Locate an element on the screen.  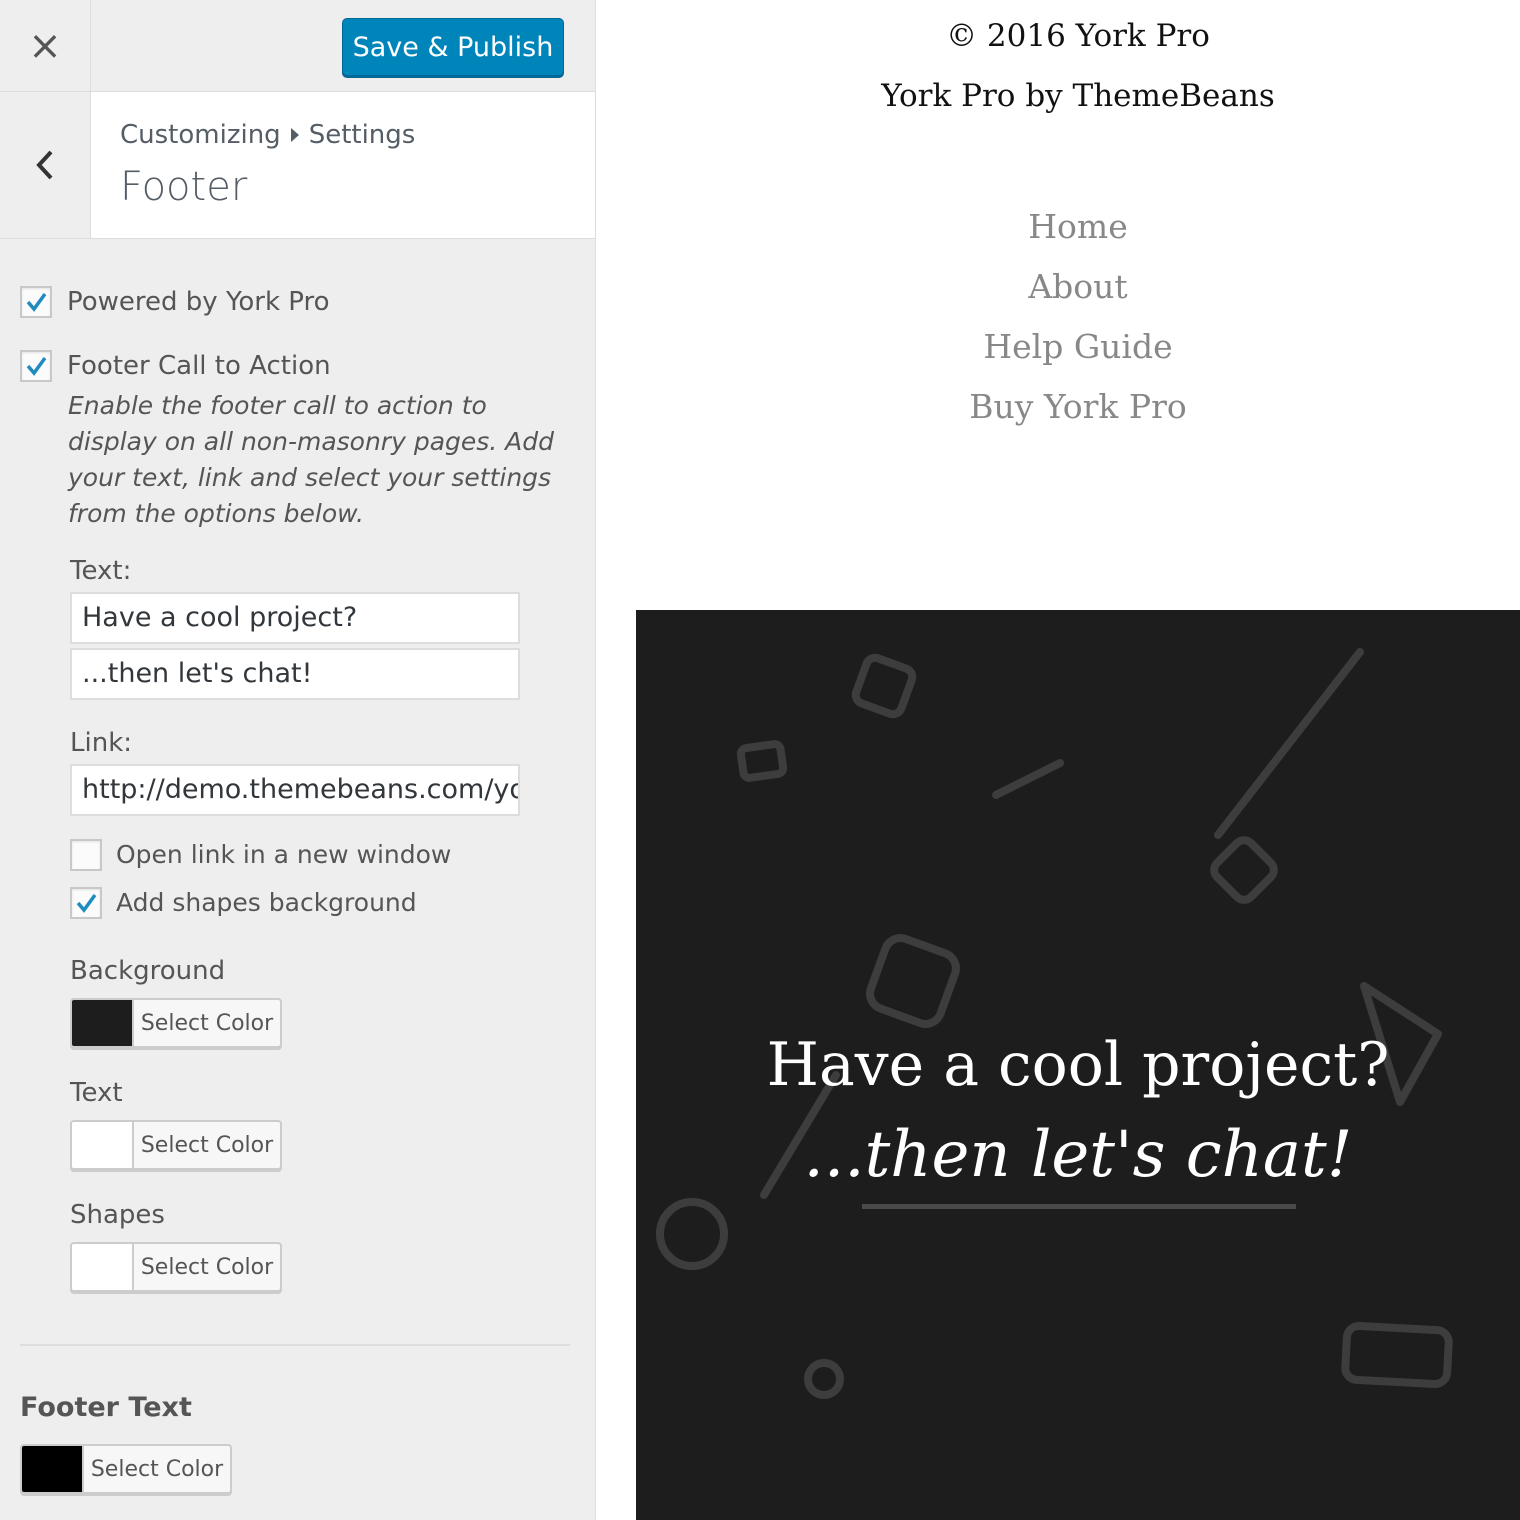
background-color-picker: Select Color is located at coordinates (176, 1023).